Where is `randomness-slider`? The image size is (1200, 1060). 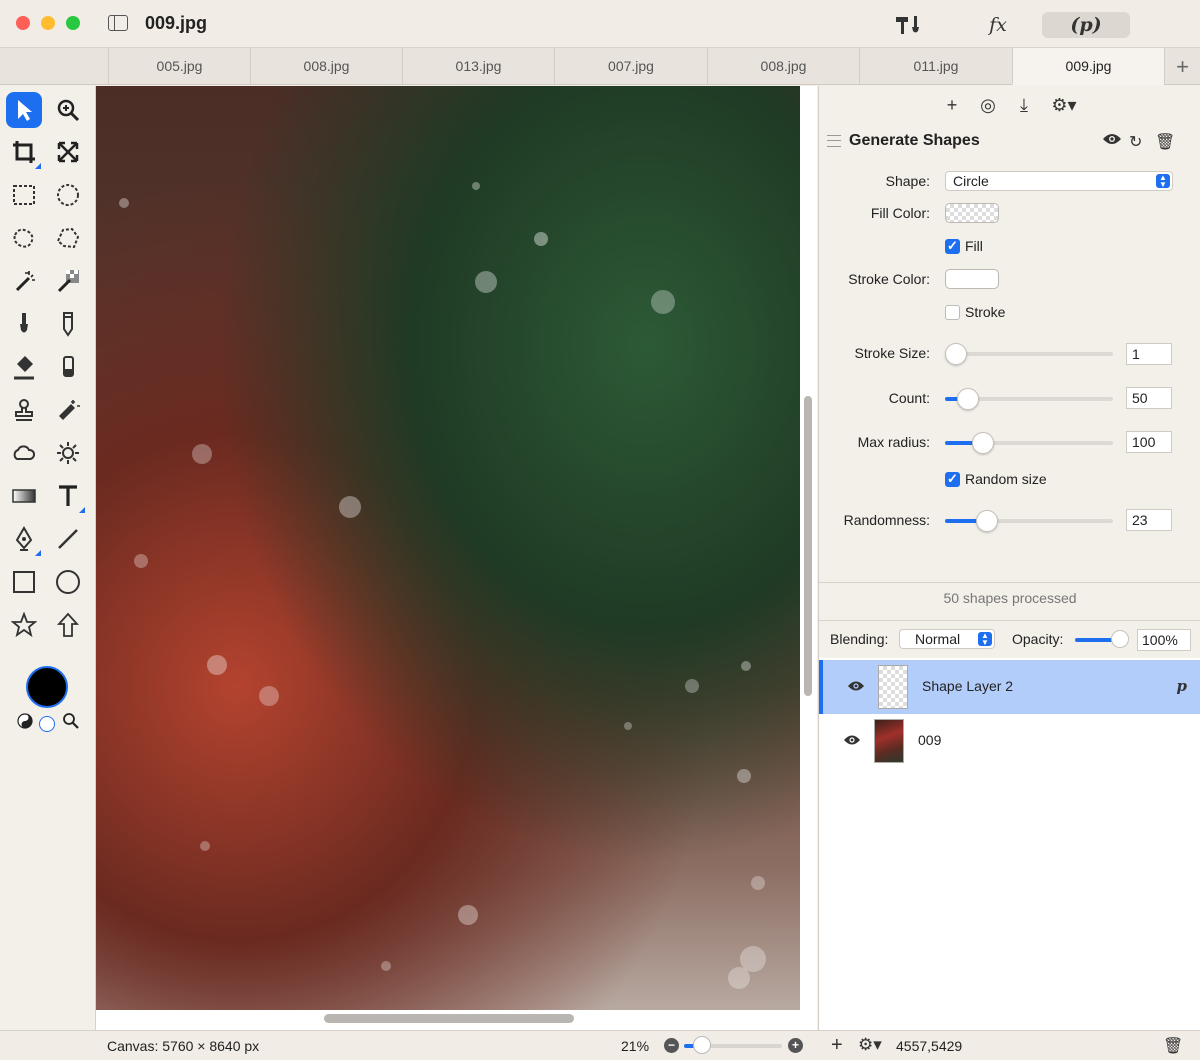 randomness-slider is located at coordinates (1029, 521).